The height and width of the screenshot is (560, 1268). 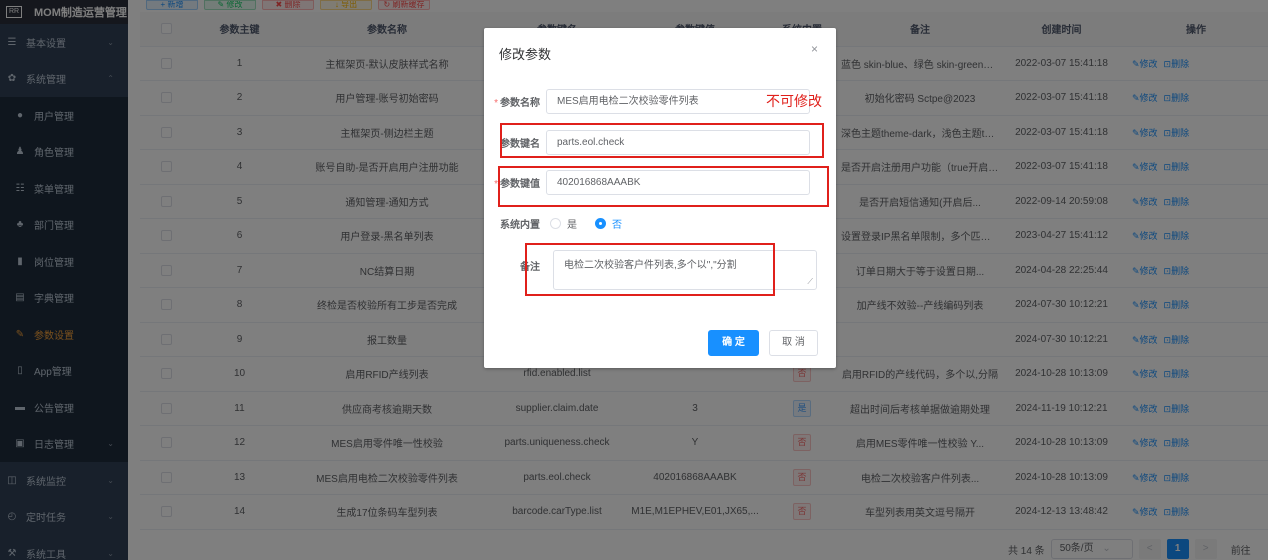 I want to click on cancel-button: 取 消, so click(x=793, y=343).